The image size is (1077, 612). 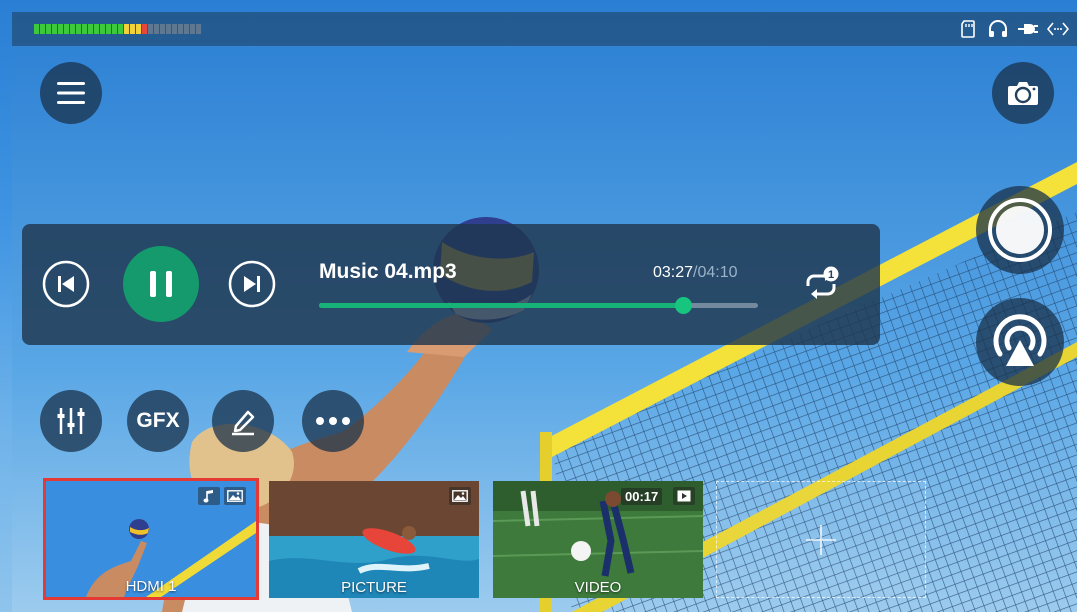 I want to click on repeat-count: 1, so click(x=831, y=275).